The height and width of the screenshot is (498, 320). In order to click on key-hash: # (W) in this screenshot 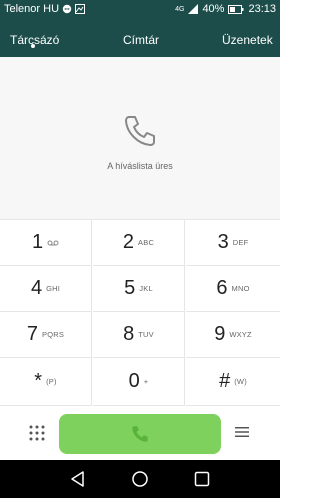, I will do `click(233, 382)`.